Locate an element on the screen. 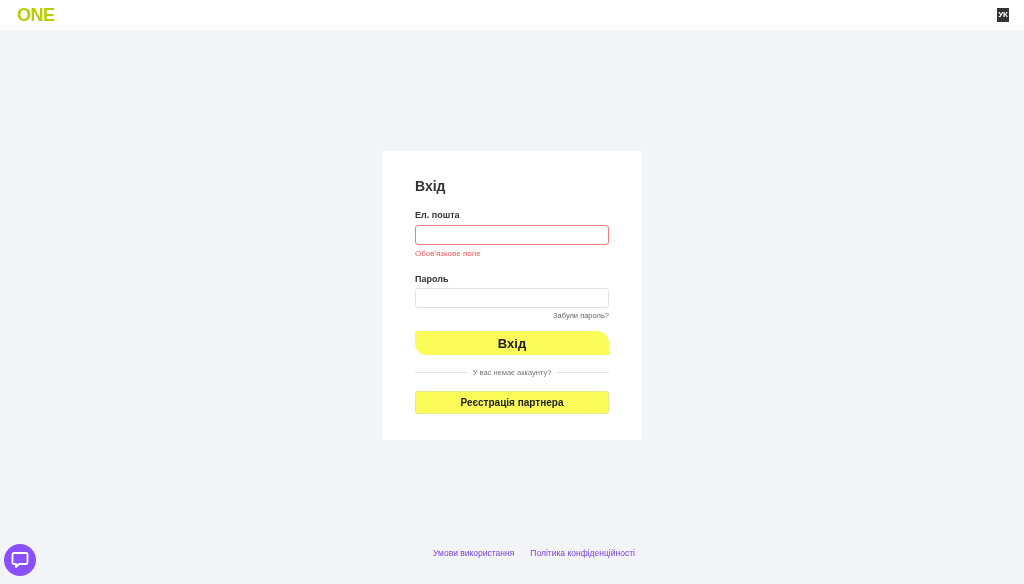 This screenshot has height=584, width=1024. chat-button is located at coordinates (20, 560).